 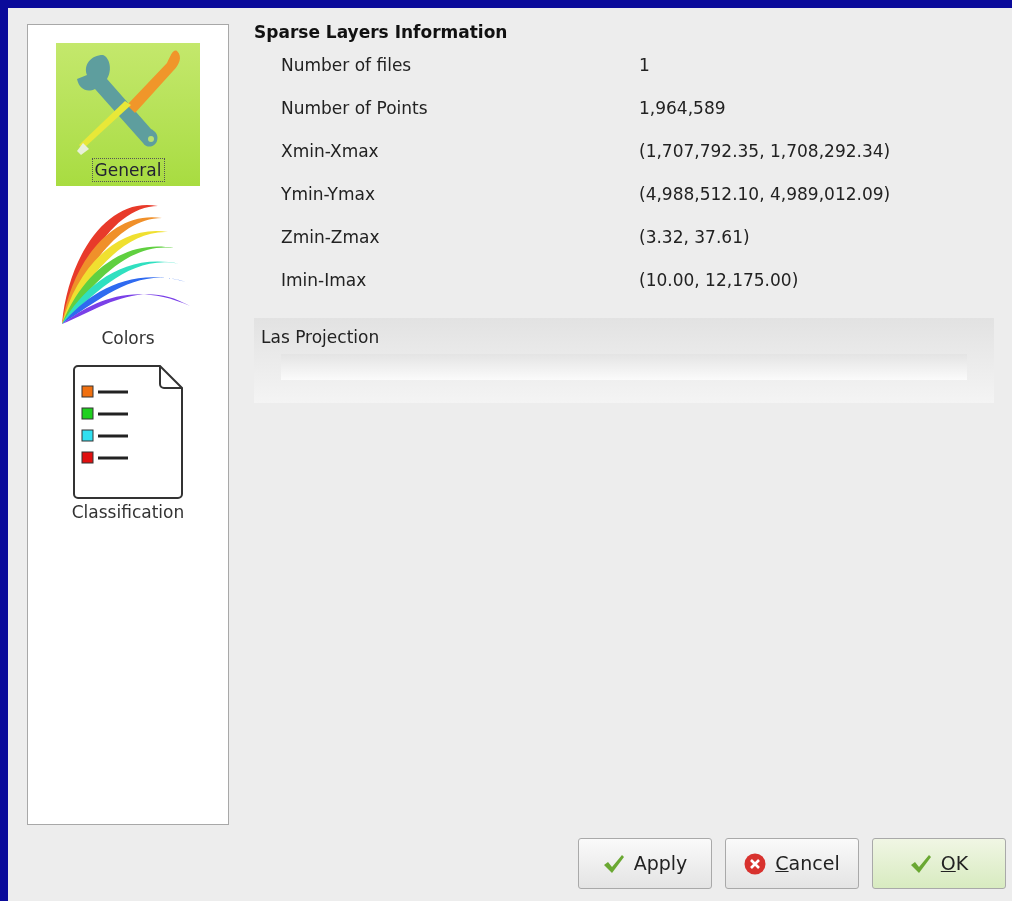 I want to click on sidebar-item: Classification, so click(x=128, y=446).